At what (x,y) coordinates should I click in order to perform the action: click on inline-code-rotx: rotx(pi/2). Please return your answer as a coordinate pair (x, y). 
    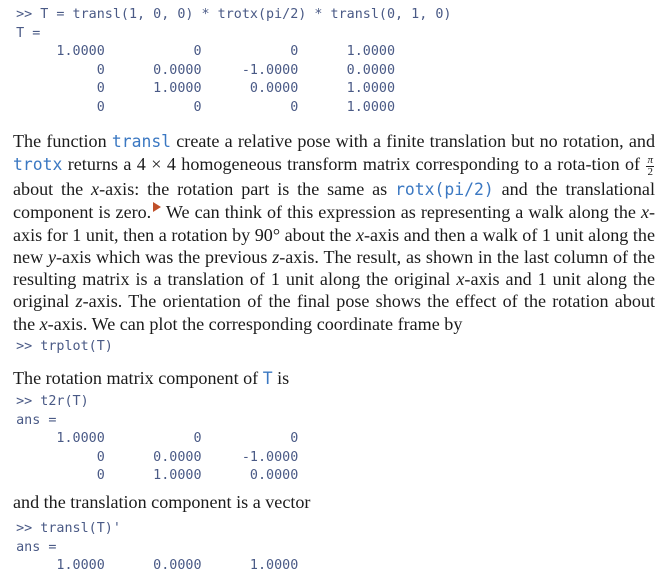
    Looking at the image, I should click on (444, 189).